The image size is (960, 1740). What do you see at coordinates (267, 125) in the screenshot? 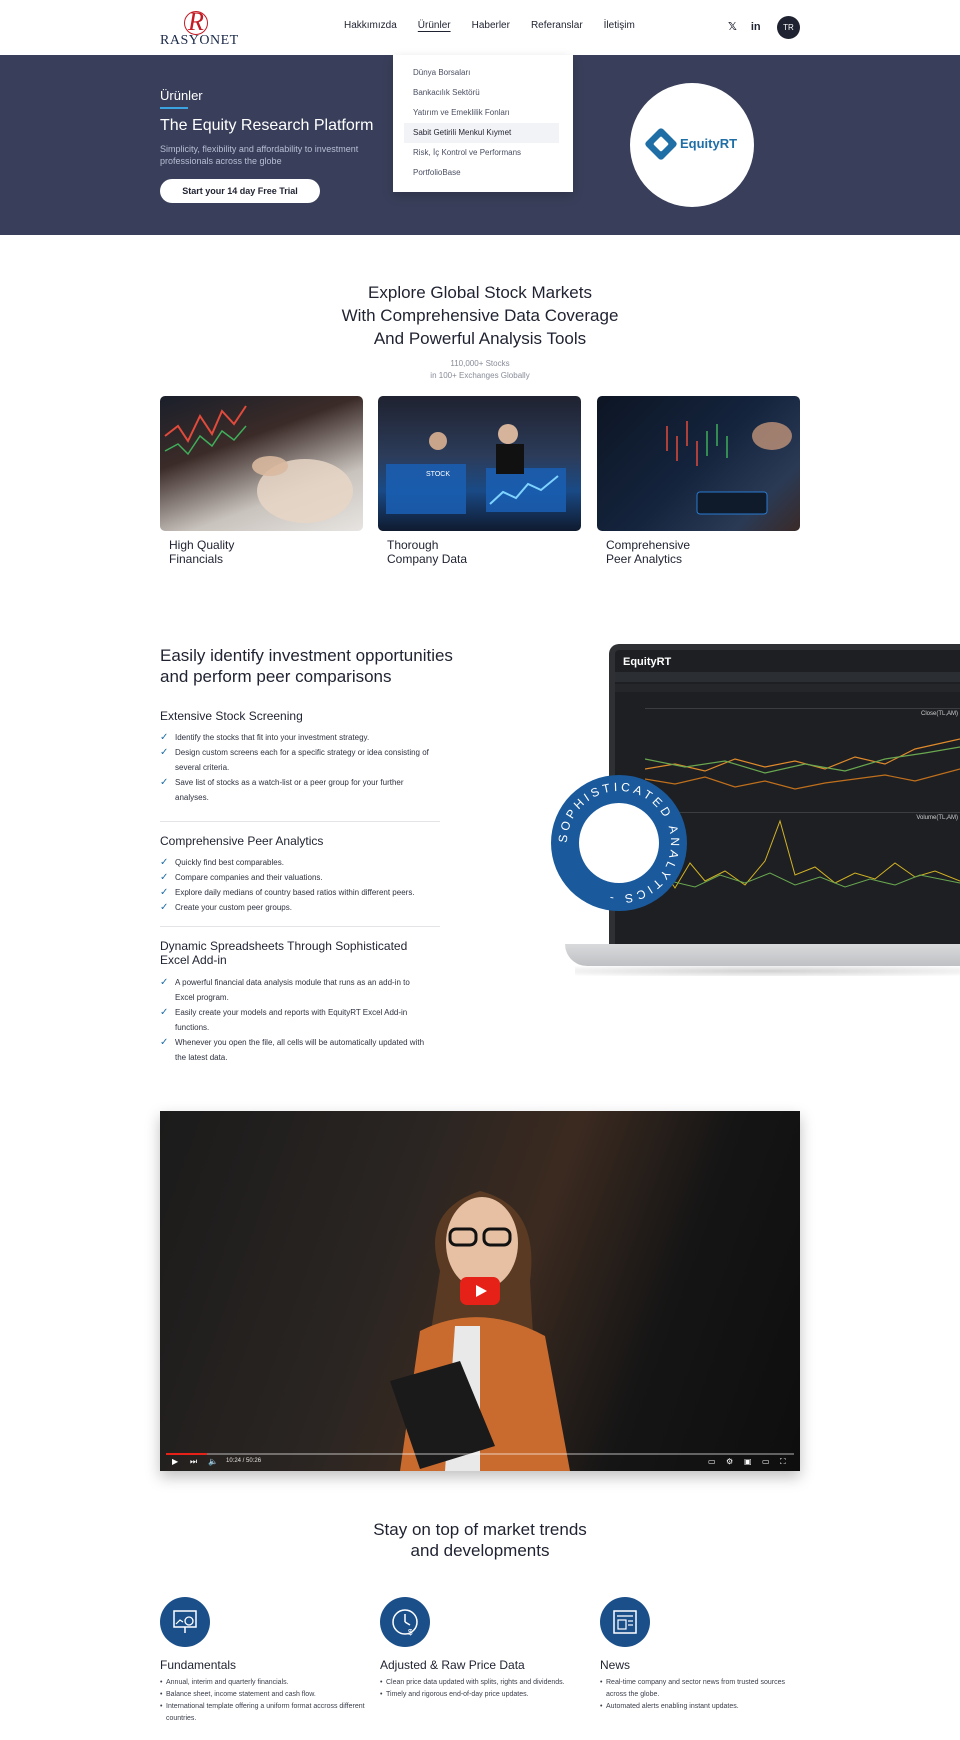
I see `hero-title: The Equity Research Platform` at bounding box center [267, 125].